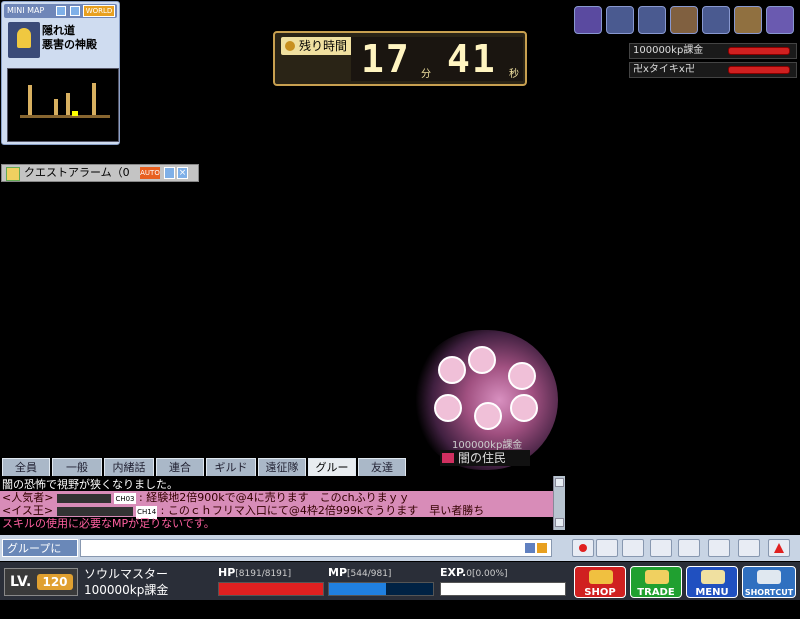 This screenshot has height=619, width=800. What do you see at coordinates (716, 20) in the screenshot?
I see `gear-icon` at bounding box center [716, 20].